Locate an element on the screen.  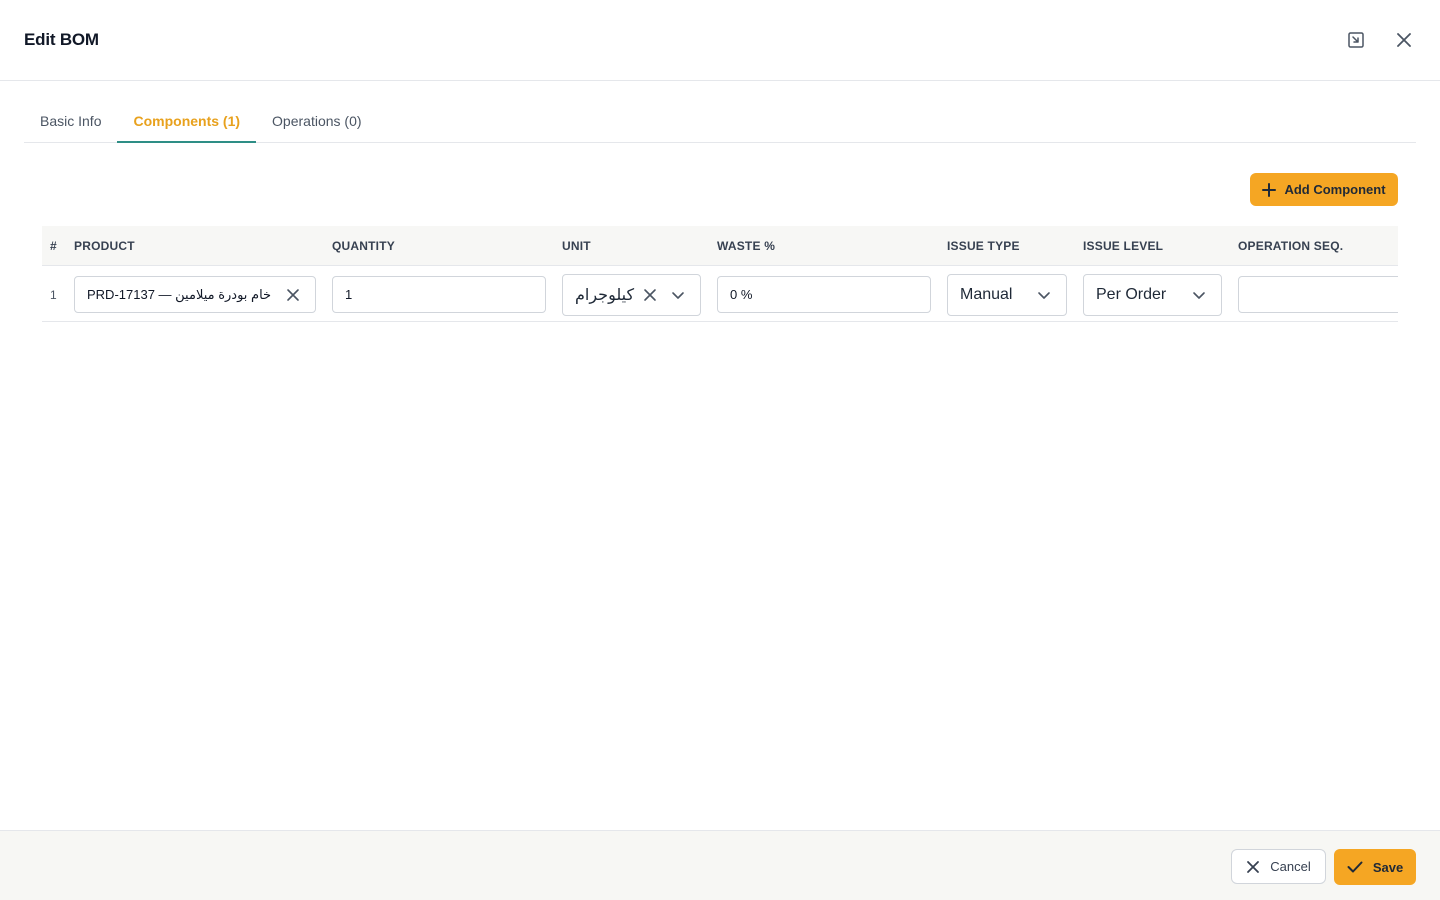
unit-value: كيلوجرام is located at coordinates (605, 295).